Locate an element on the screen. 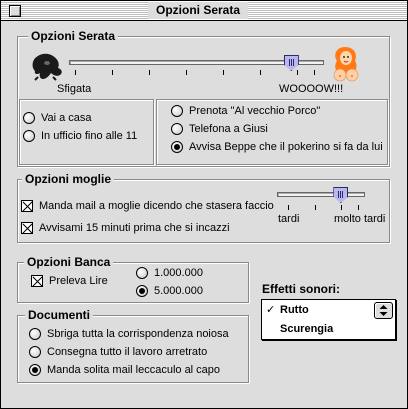 The height and width of the screenshot is (409, 408). radio-manda-solita-mail: Manda solita mail leccaculo al capo is located at coordinates (124, 370).